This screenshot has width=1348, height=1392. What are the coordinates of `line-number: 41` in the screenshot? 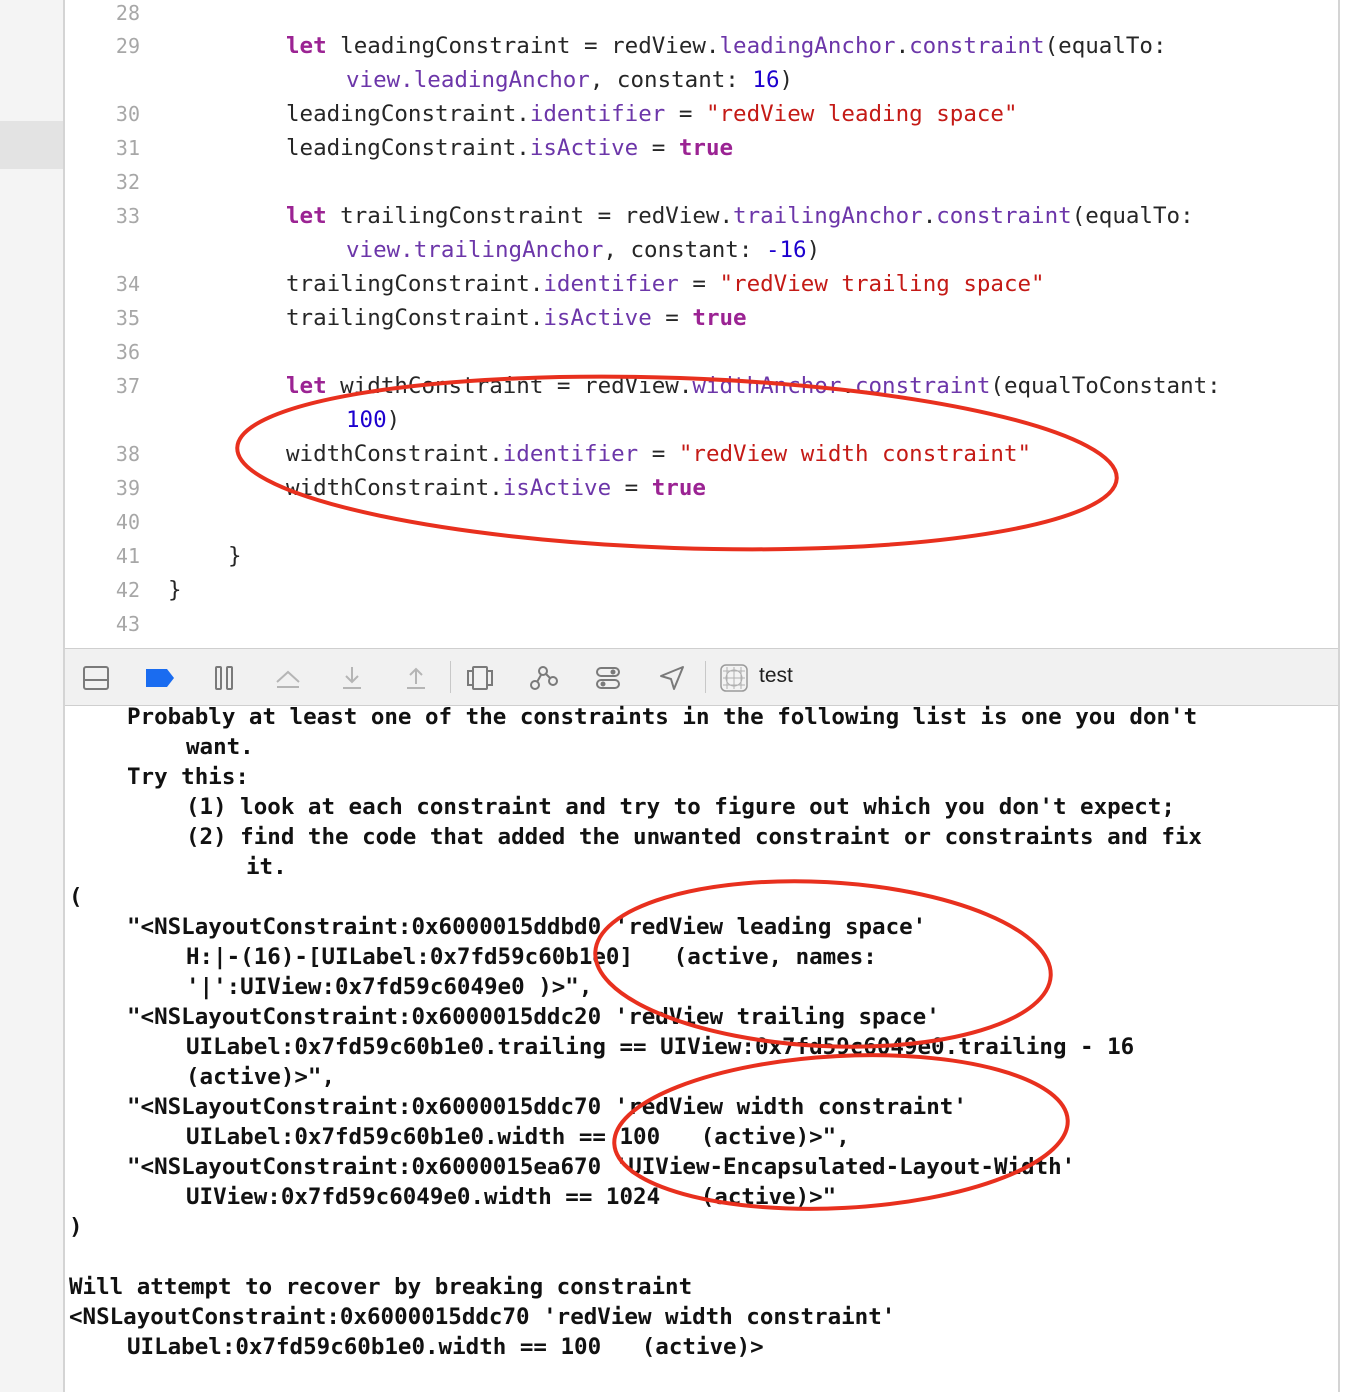 It's located at (127, 556).